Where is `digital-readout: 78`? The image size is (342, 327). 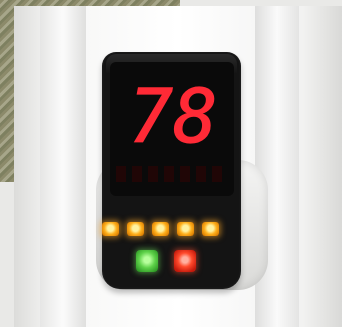
digital-readout: 78 is located at coordinates (173, 116).